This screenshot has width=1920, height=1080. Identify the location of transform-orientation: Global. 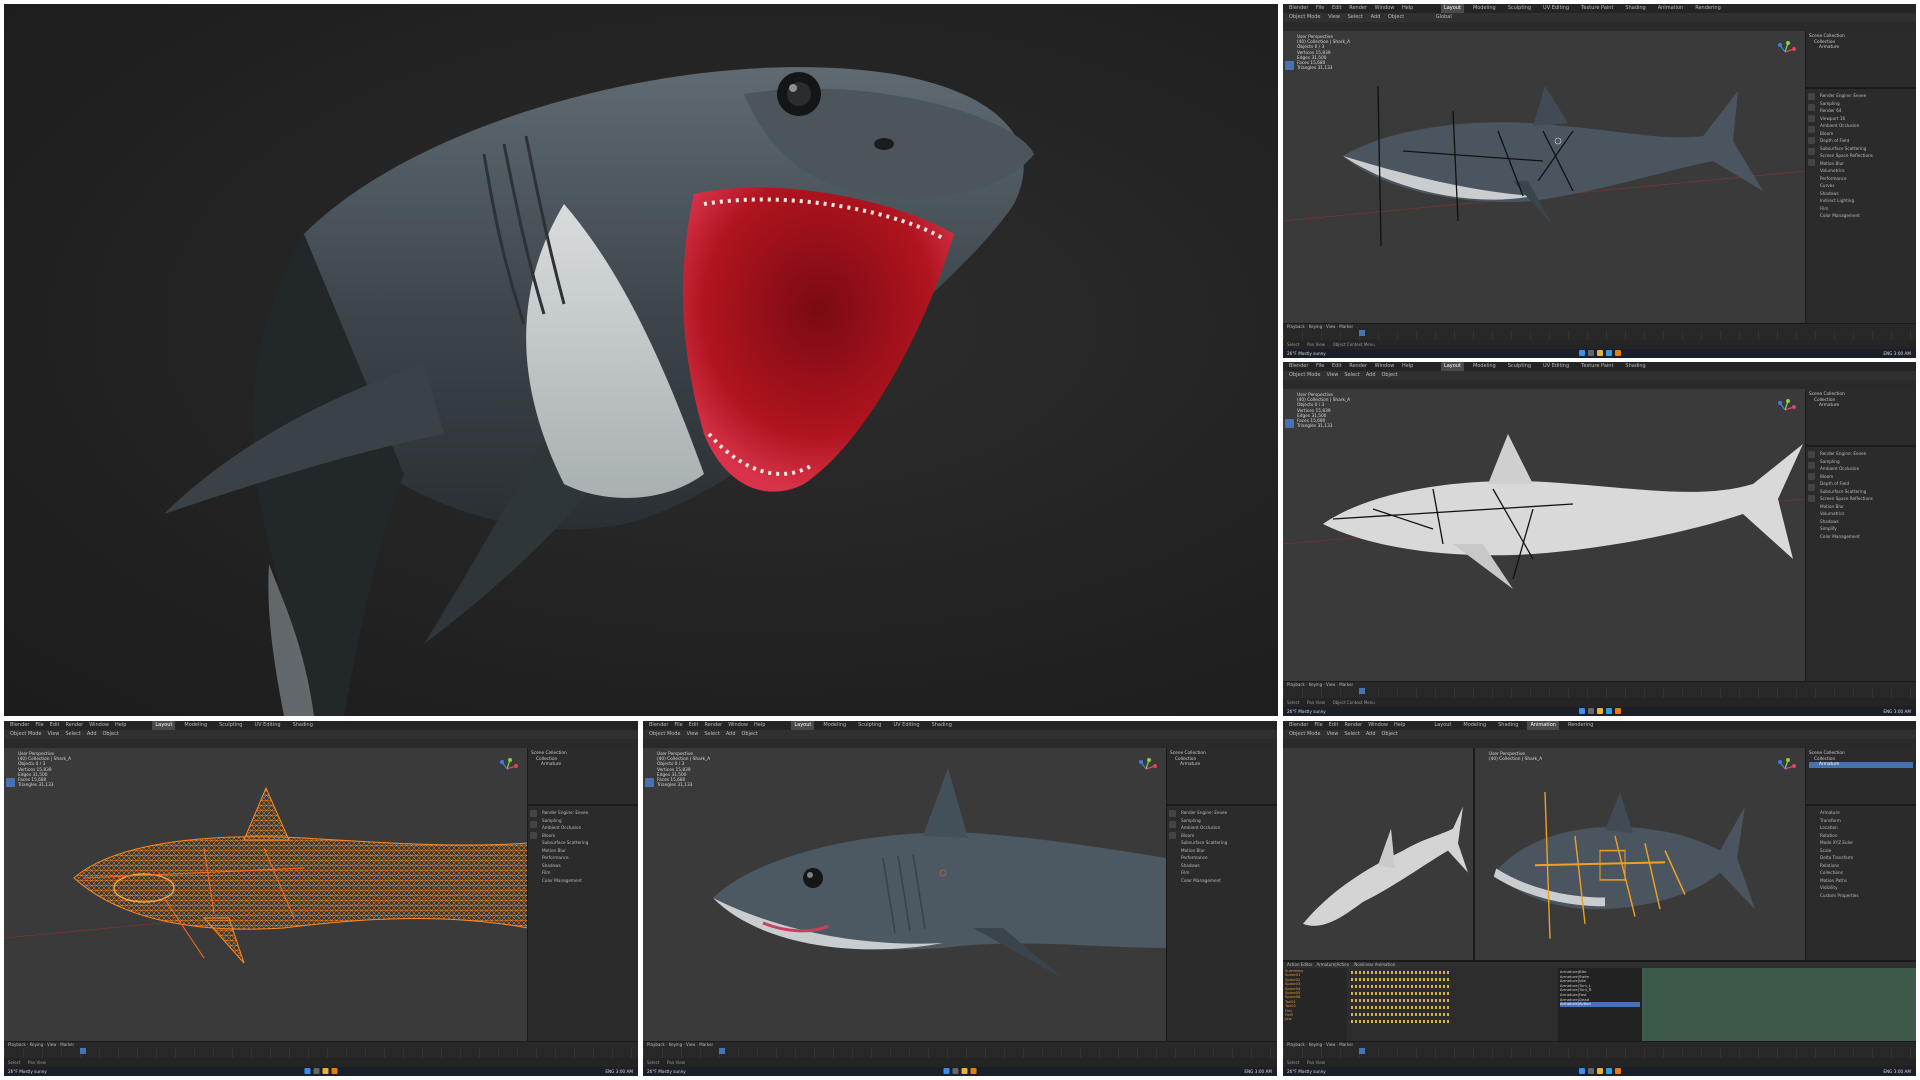
(1444, 17).